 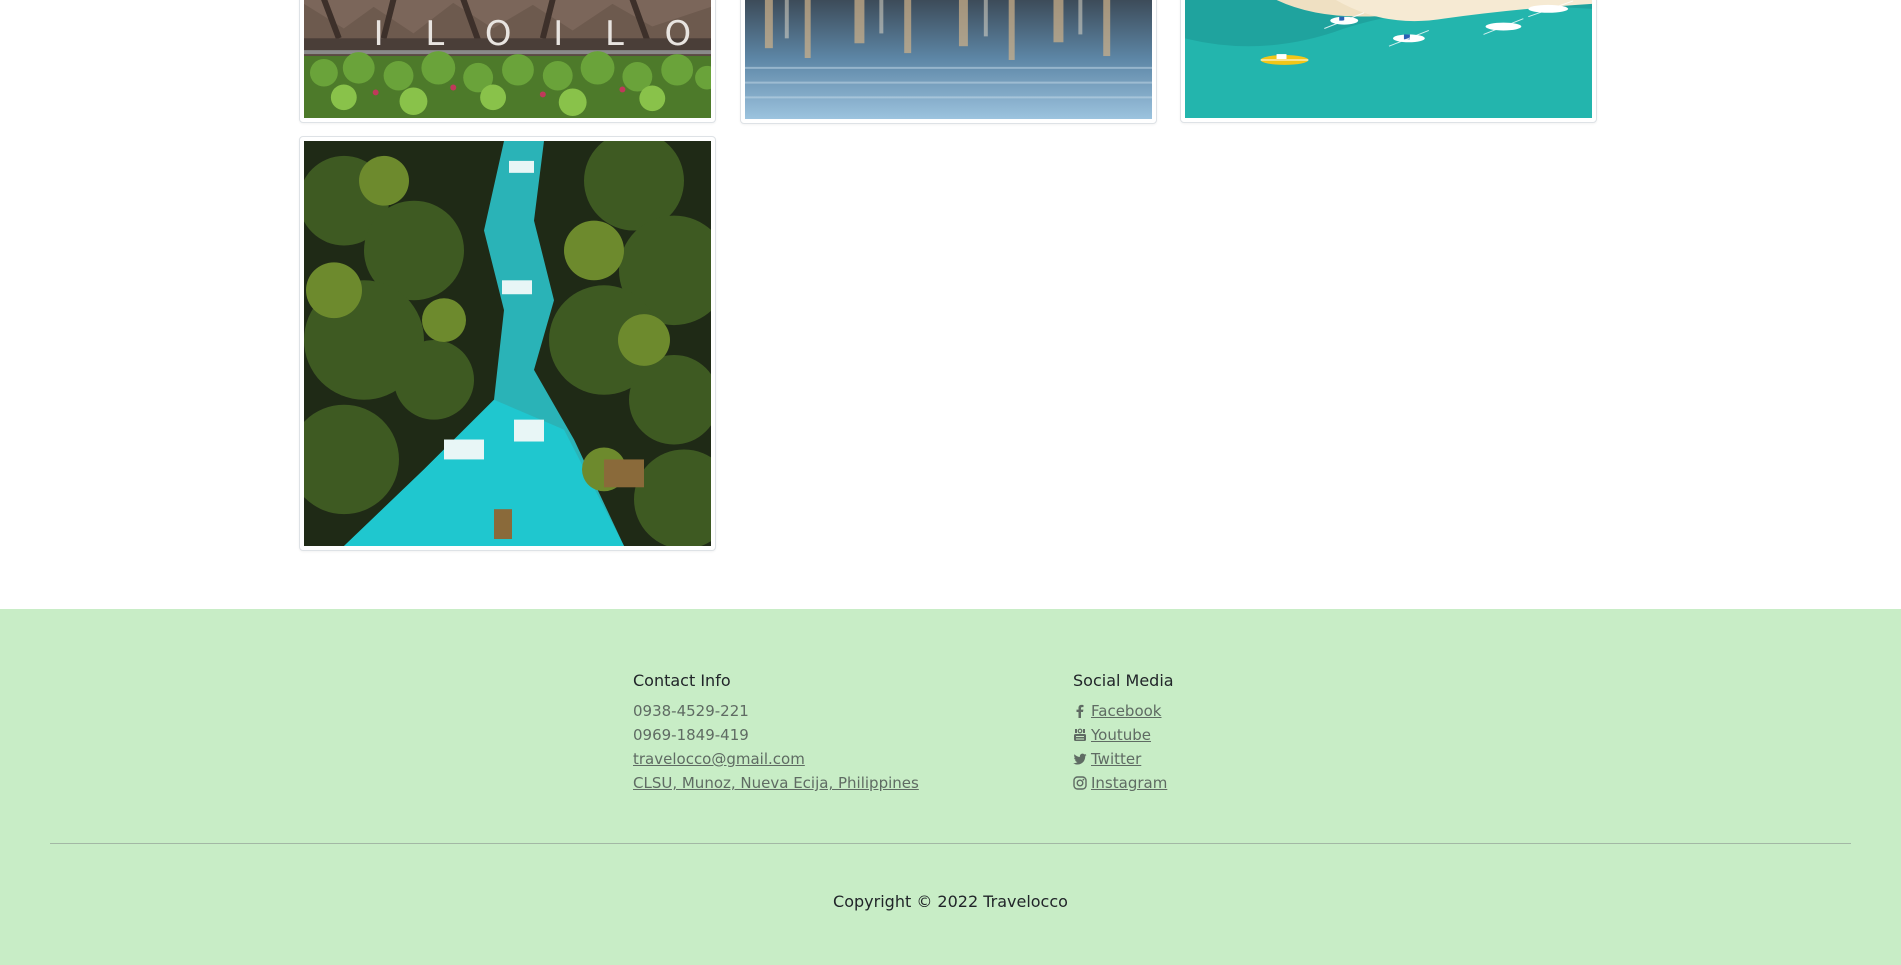 I want to click on gallery-photo-iloilo-sign: ILOILO, so click(x=507, y=61).